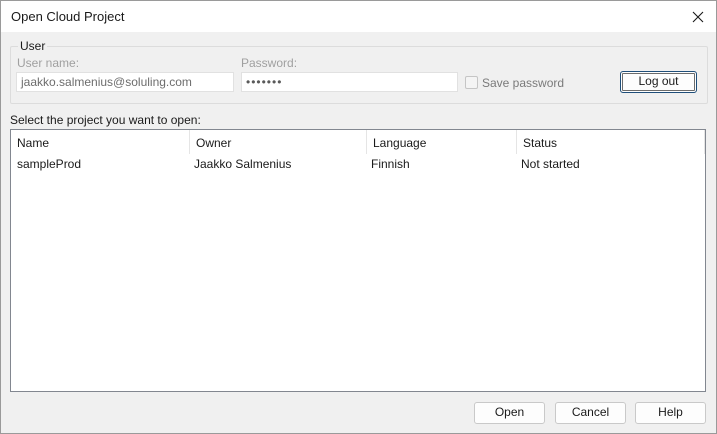  What do you see at coordinates (550, 164) in the screenshot?
I see `row-status-cell: Not started` at bounding box center [550, 164].